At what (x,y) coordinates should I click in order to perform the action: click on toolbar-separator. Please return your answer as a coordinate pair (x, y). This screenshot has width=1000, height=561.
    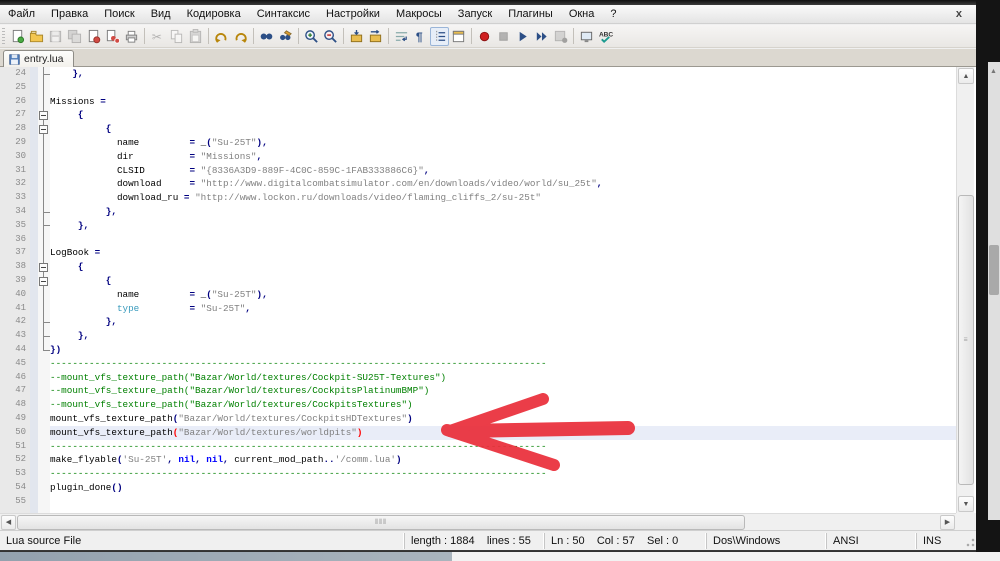
    Looking at the image, I should click on (144, 36).